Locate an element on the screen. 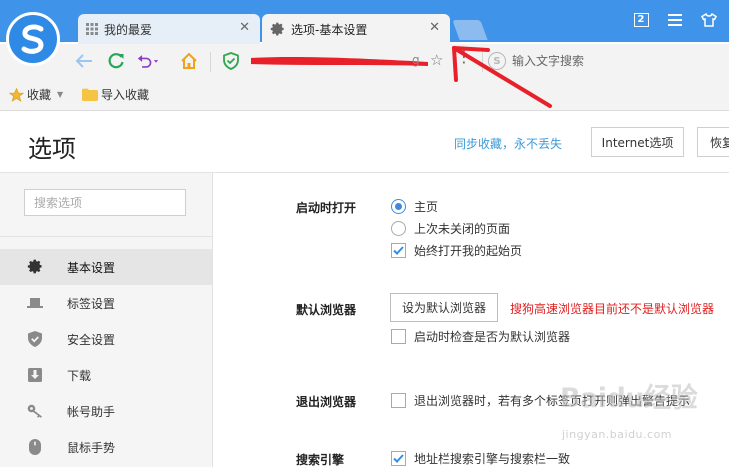 The image size is (729, 467). restore-defaults-button: 恢复 is located at coordinates (713, 142).